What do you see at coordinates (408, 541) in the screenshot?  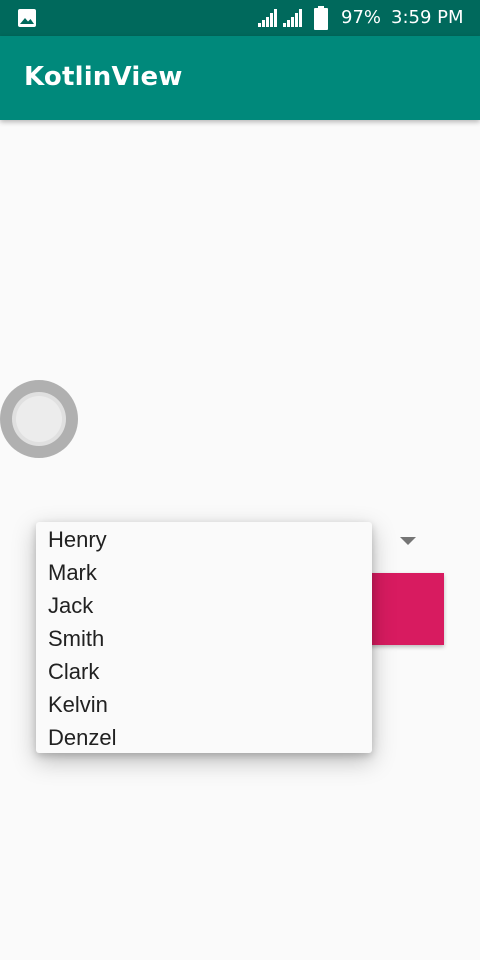 I see `dropdown-arrow-icon` at bounding box center [408, 541].